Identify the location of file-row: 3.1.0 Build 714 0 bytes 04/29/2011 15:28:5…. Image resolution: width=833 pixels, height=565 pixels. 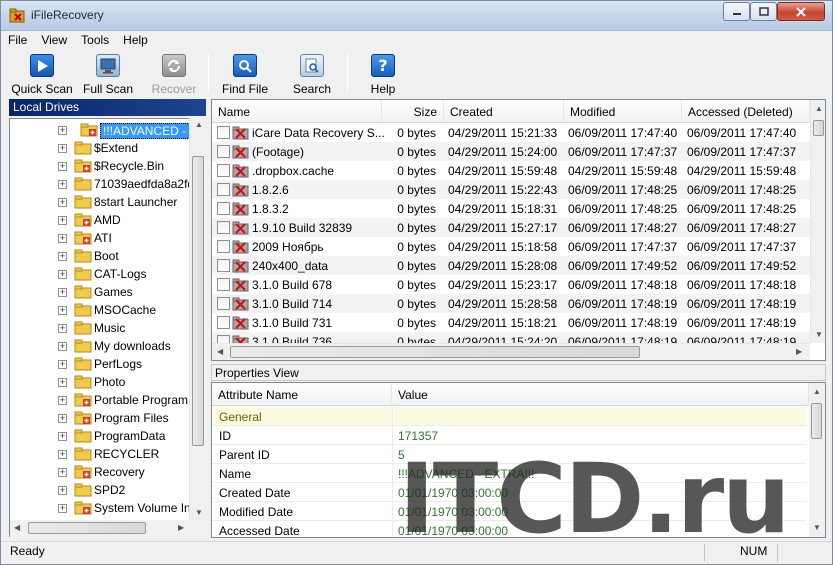
(511, 303).